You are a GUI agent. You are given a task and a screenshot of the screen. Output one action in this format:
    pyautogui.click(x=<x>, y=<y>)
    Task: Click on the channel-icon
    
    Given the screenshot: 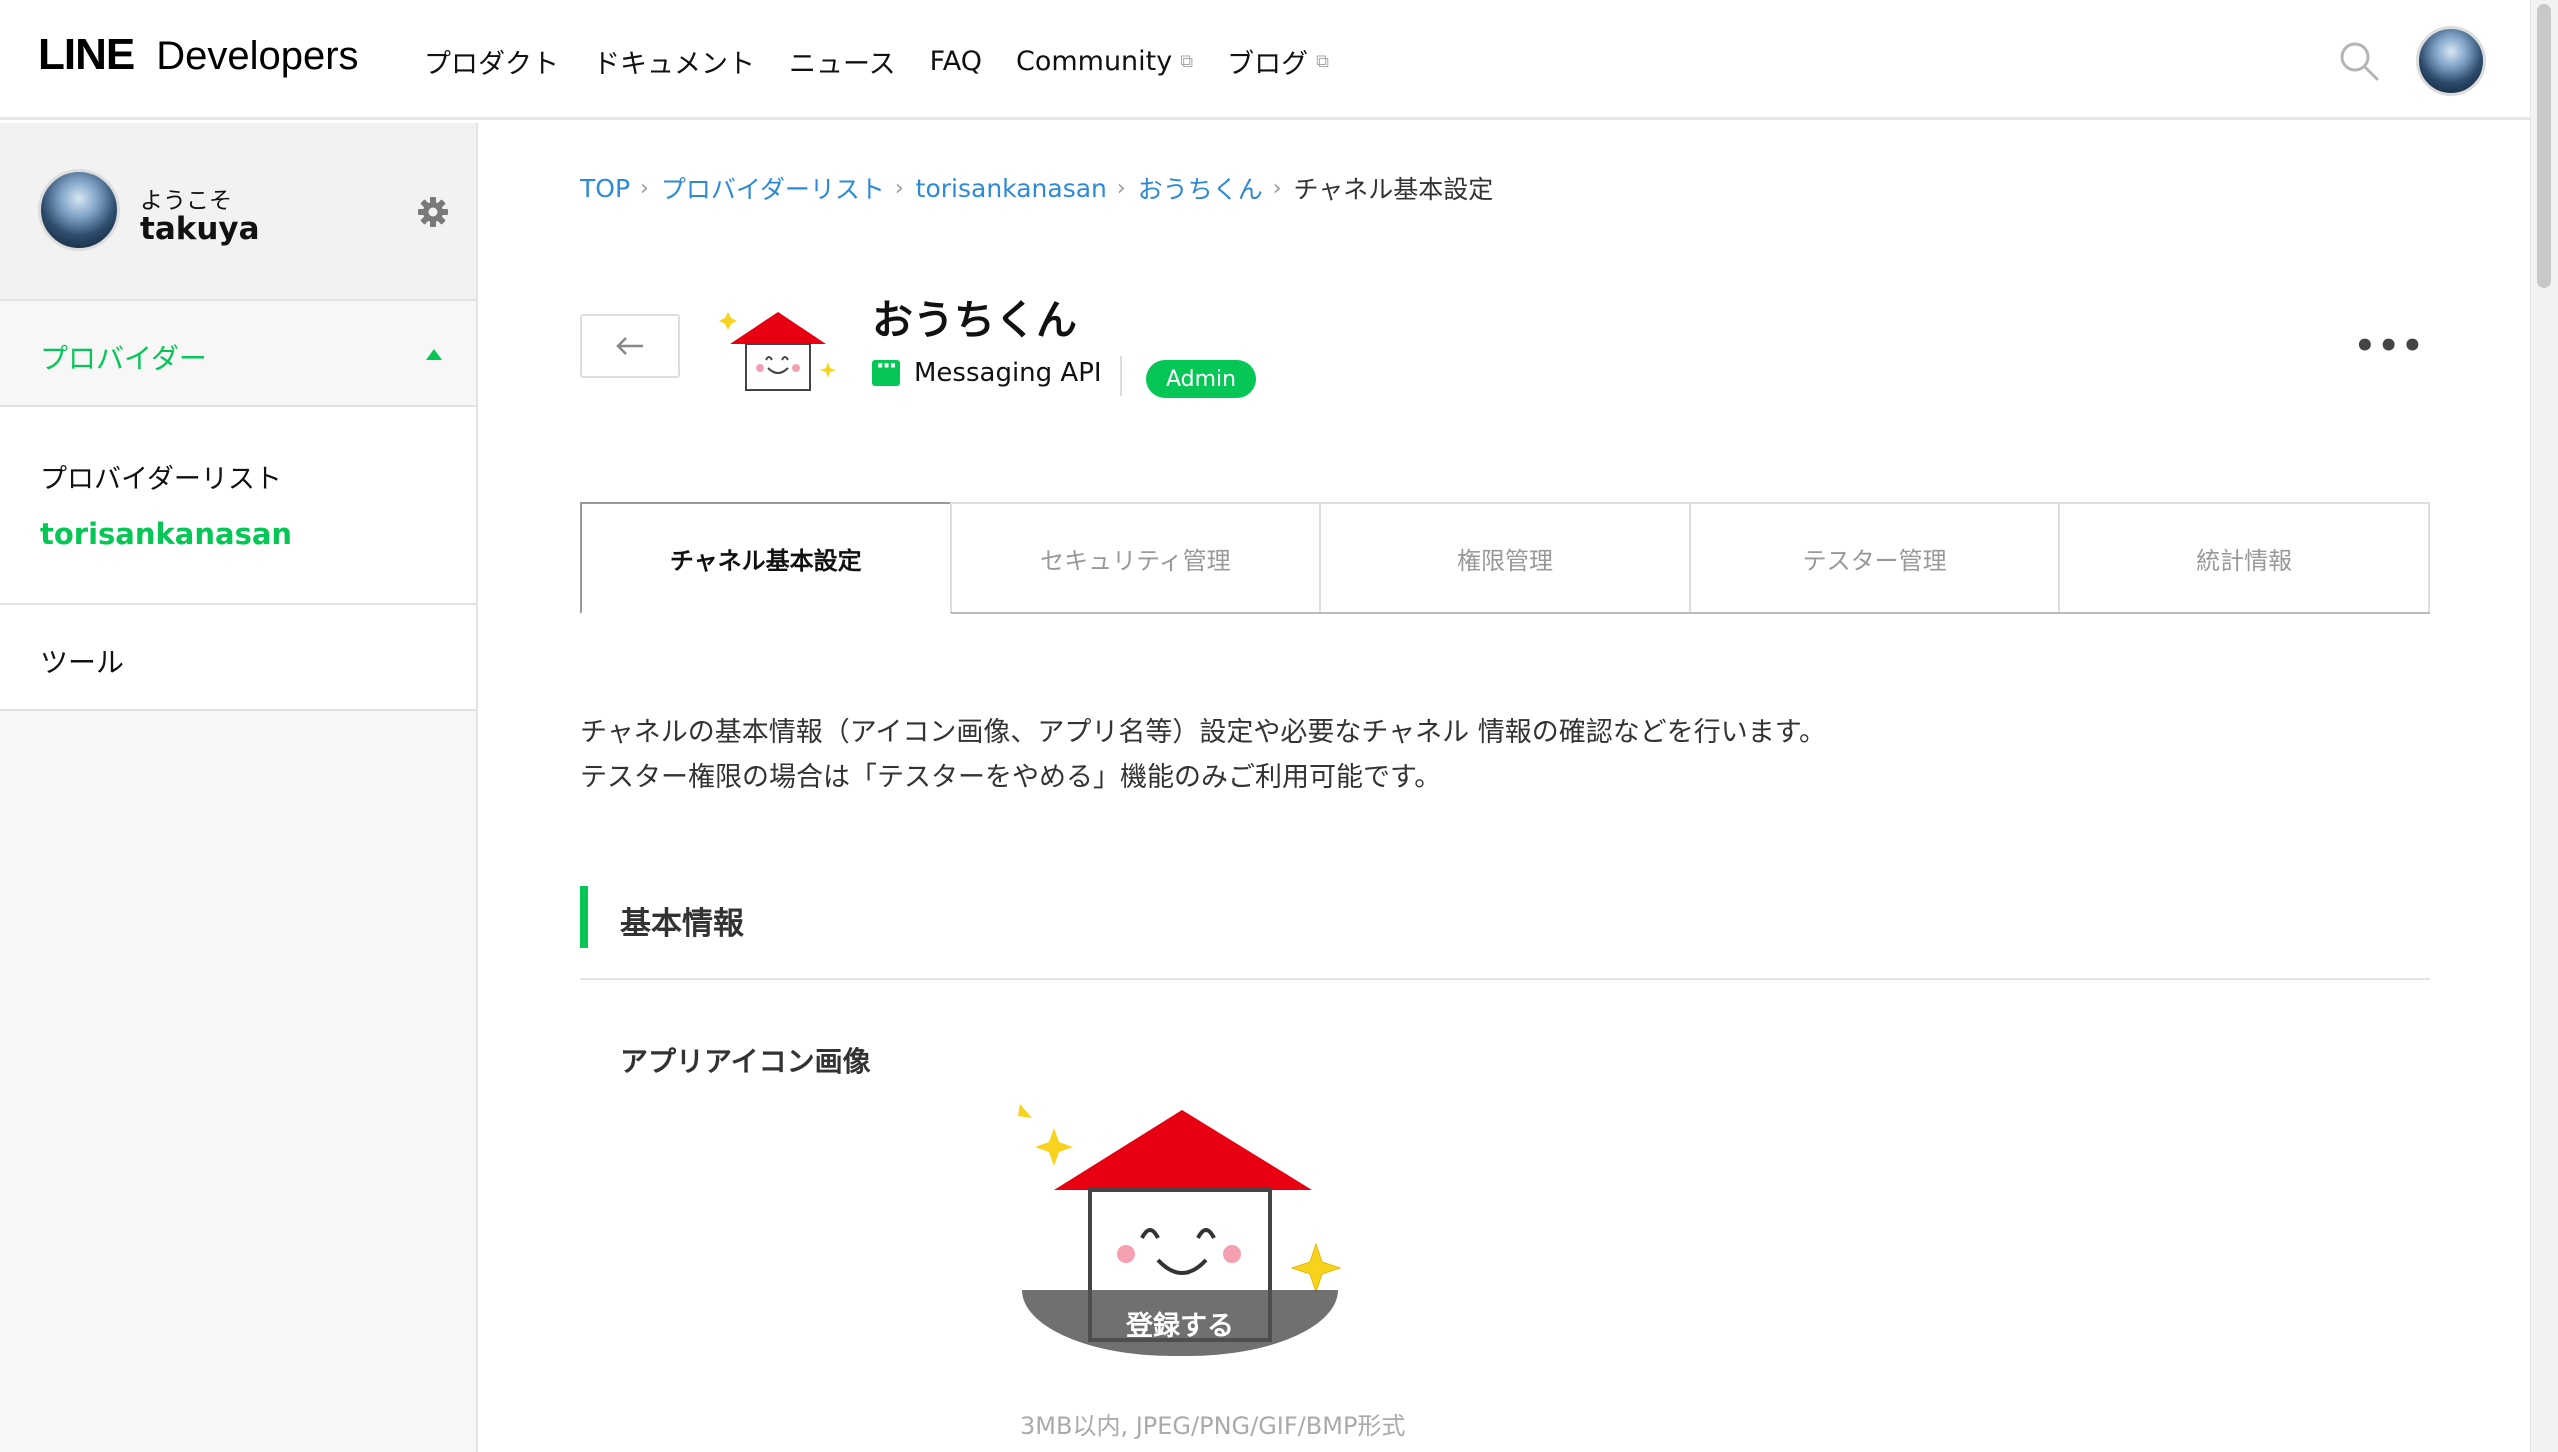 What is the action you would take?
    pyautogui.click(x=777, y=351)
    